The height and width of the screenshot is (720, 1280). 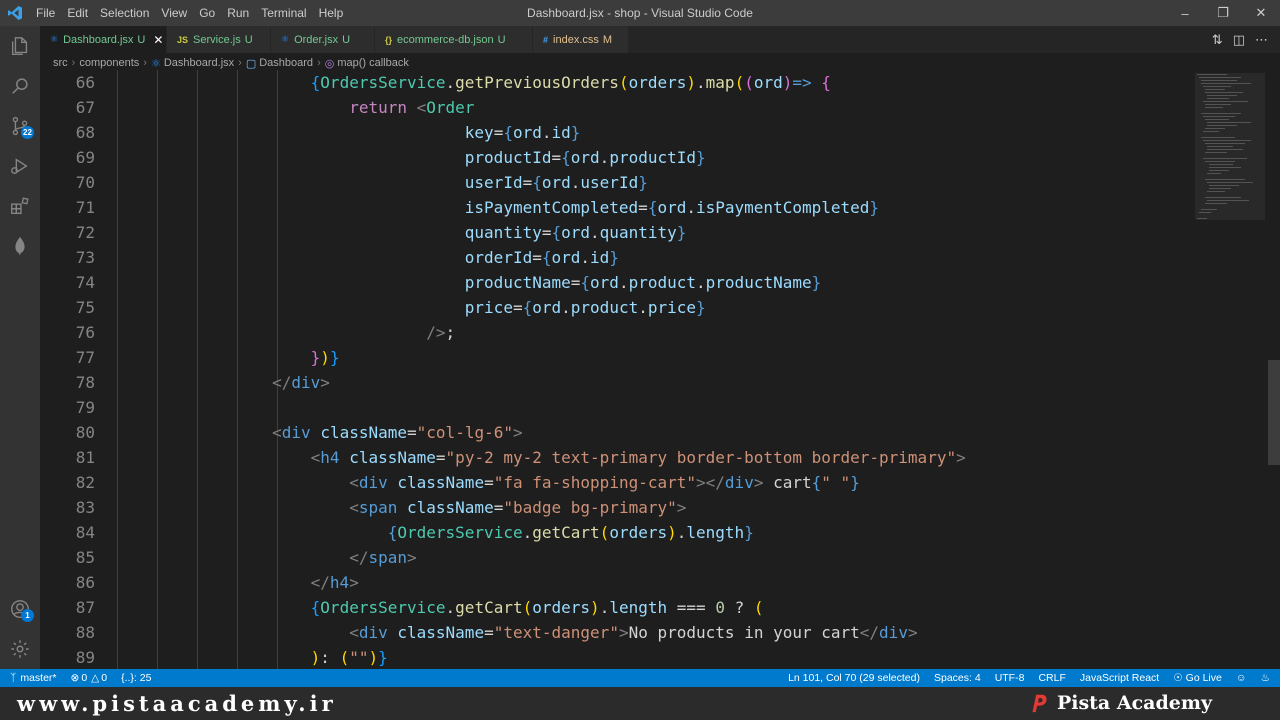 What do you see at coordinates (585, 157) in the screenshot?
I see `code-content: productId={ord.productId}` at bounding box center [585, 157].